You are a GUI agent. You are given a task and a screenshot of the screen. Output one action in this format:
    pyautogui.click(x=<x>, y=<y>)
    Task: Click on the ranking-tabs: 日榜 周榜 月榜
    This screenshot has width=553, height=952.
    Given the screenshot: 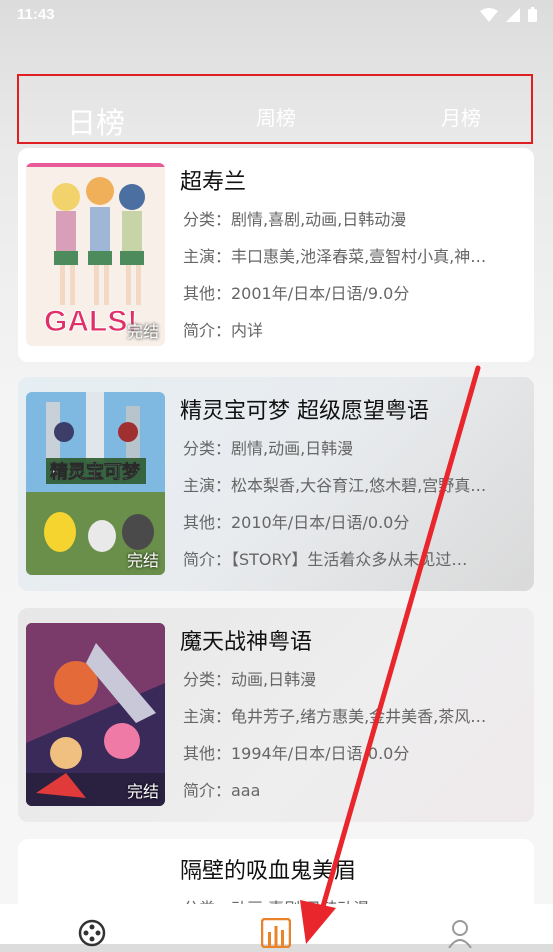 What is the action you would take?
    pyautogui.click(x=275, y=109)
    